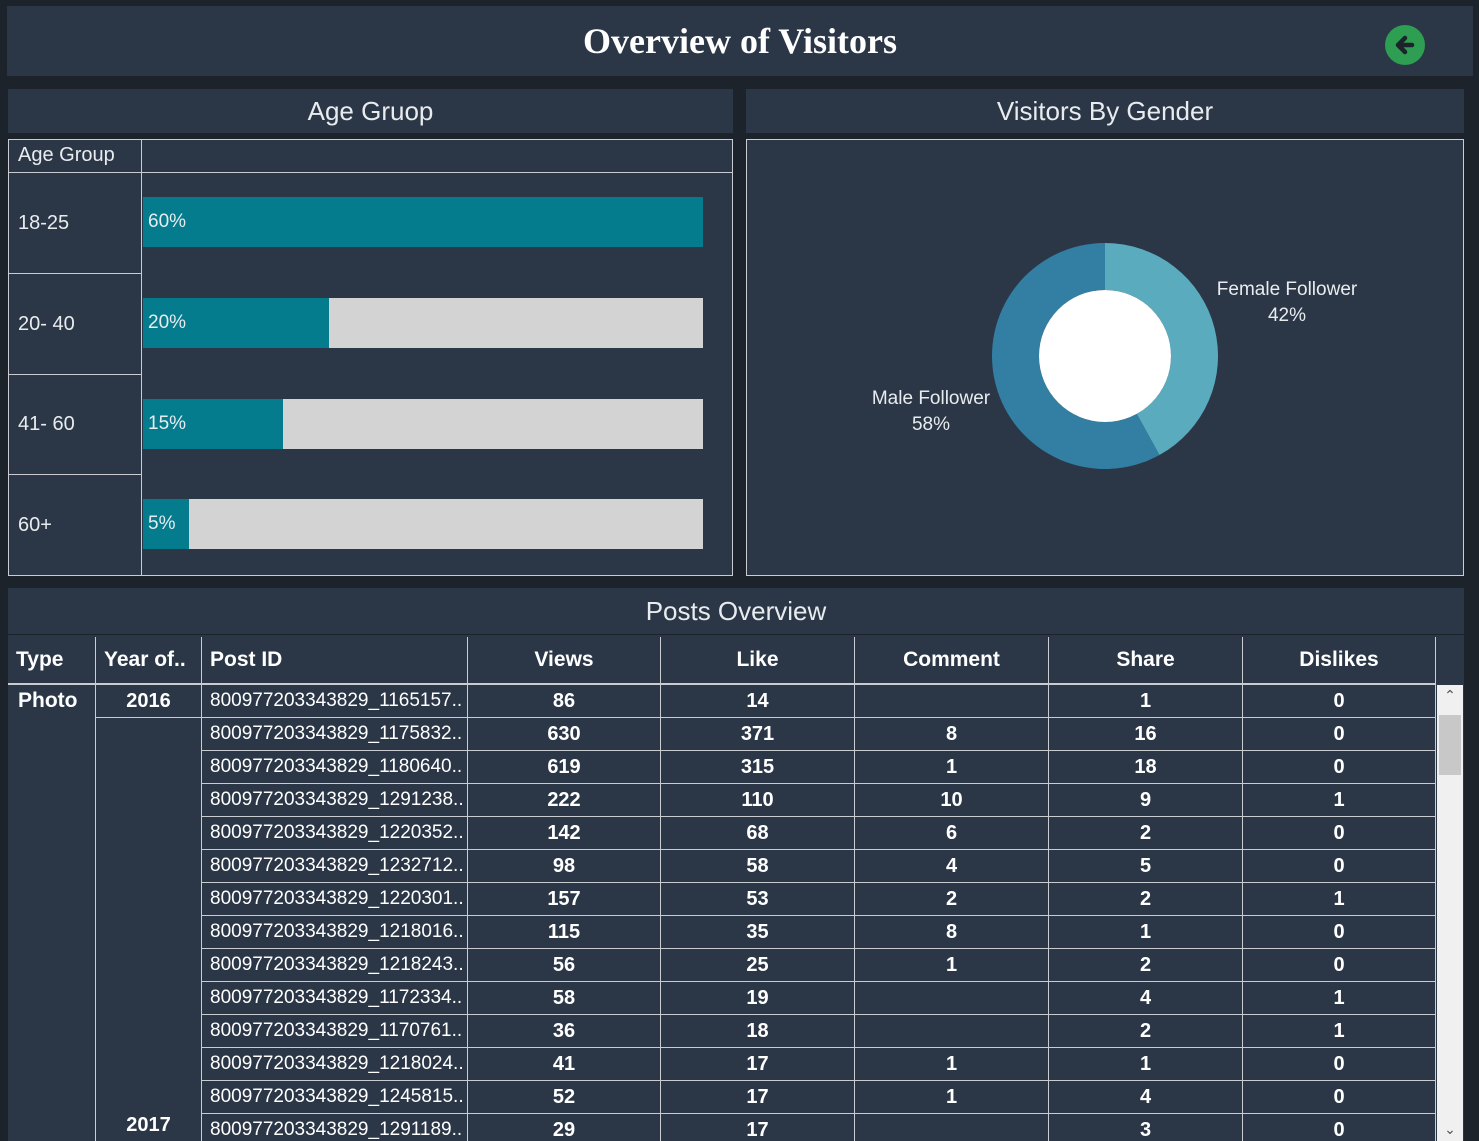 The width and height of the screenshot is (1479, 1141). I want to click on scroll-up-icon: ⌃, so click(1450, 696).